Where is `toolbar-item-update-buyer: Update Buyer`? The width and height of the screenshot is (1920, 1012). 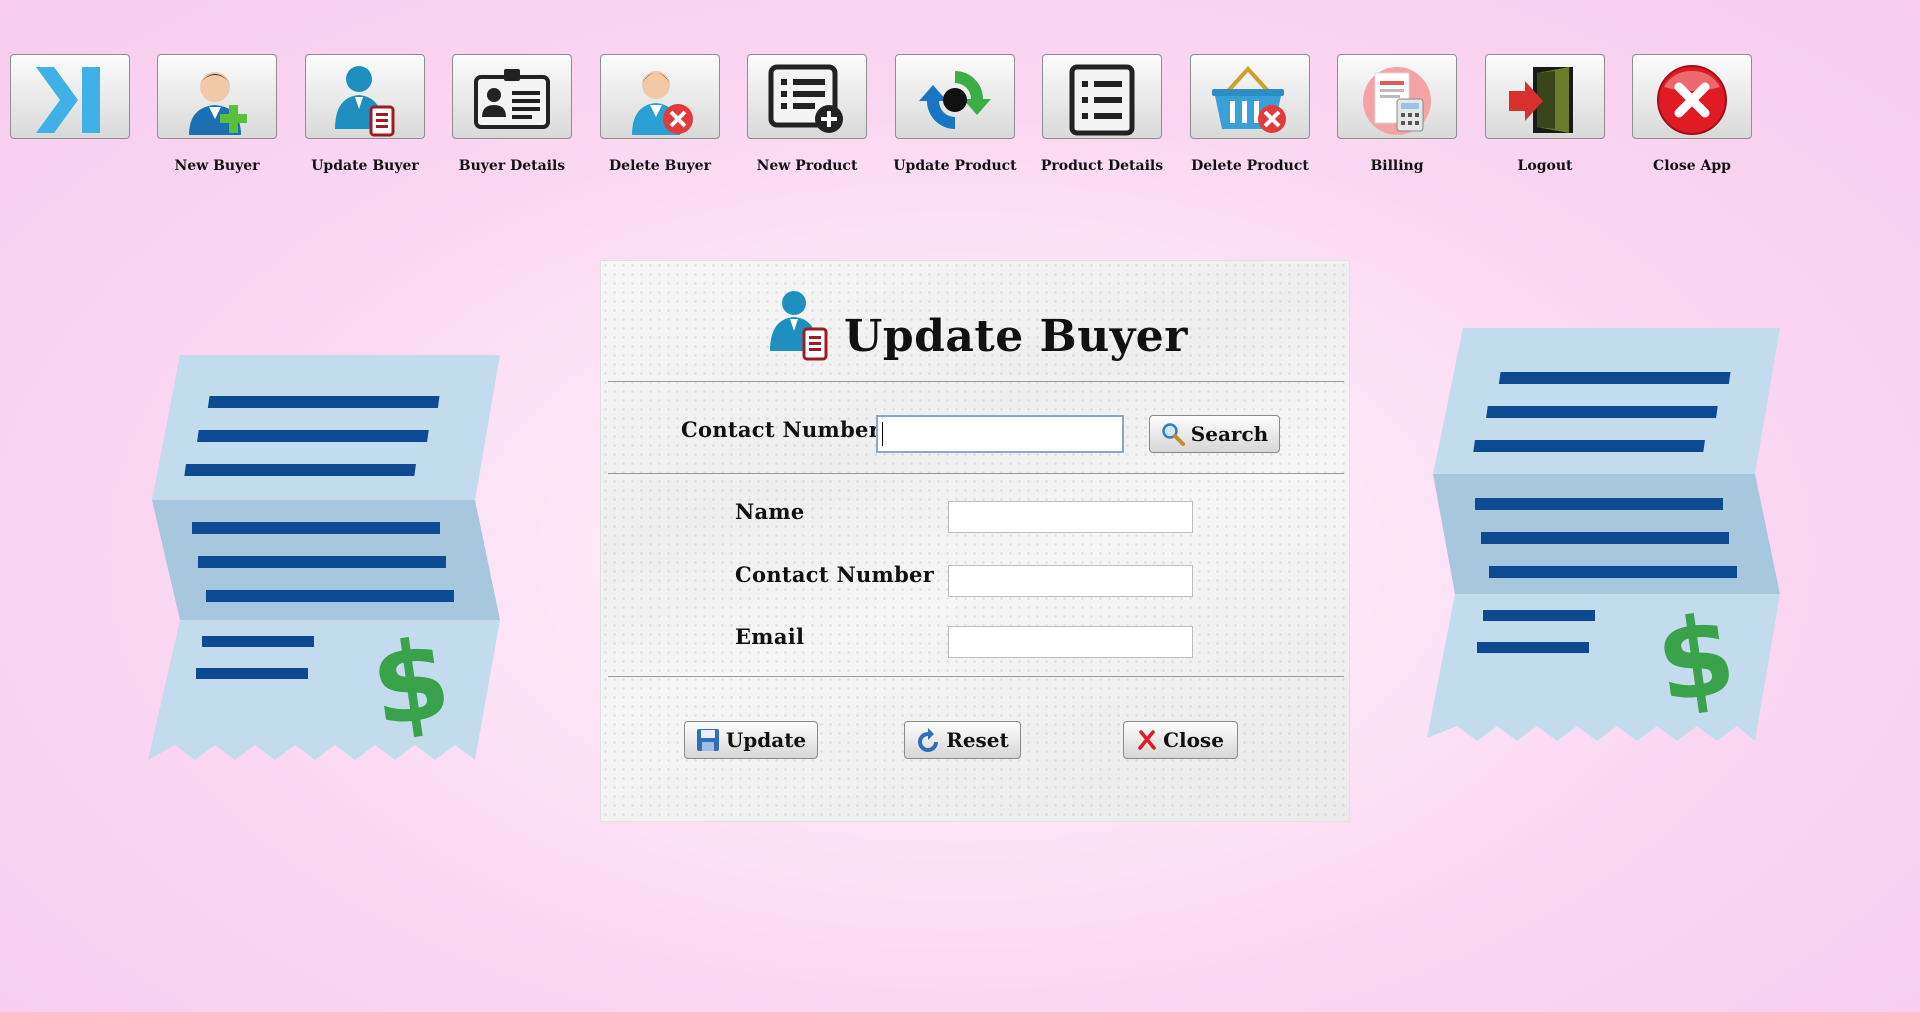 toolbar-item-update-buyer: Update Buyer is located at coordinates (365, 114).